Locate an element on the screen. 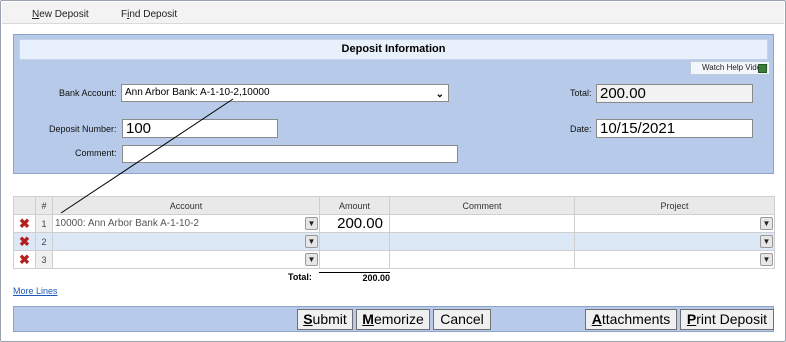 This screenshot has height=342, width=786. bank-account-label: Bank Account: is located at coordinates (88, 93).